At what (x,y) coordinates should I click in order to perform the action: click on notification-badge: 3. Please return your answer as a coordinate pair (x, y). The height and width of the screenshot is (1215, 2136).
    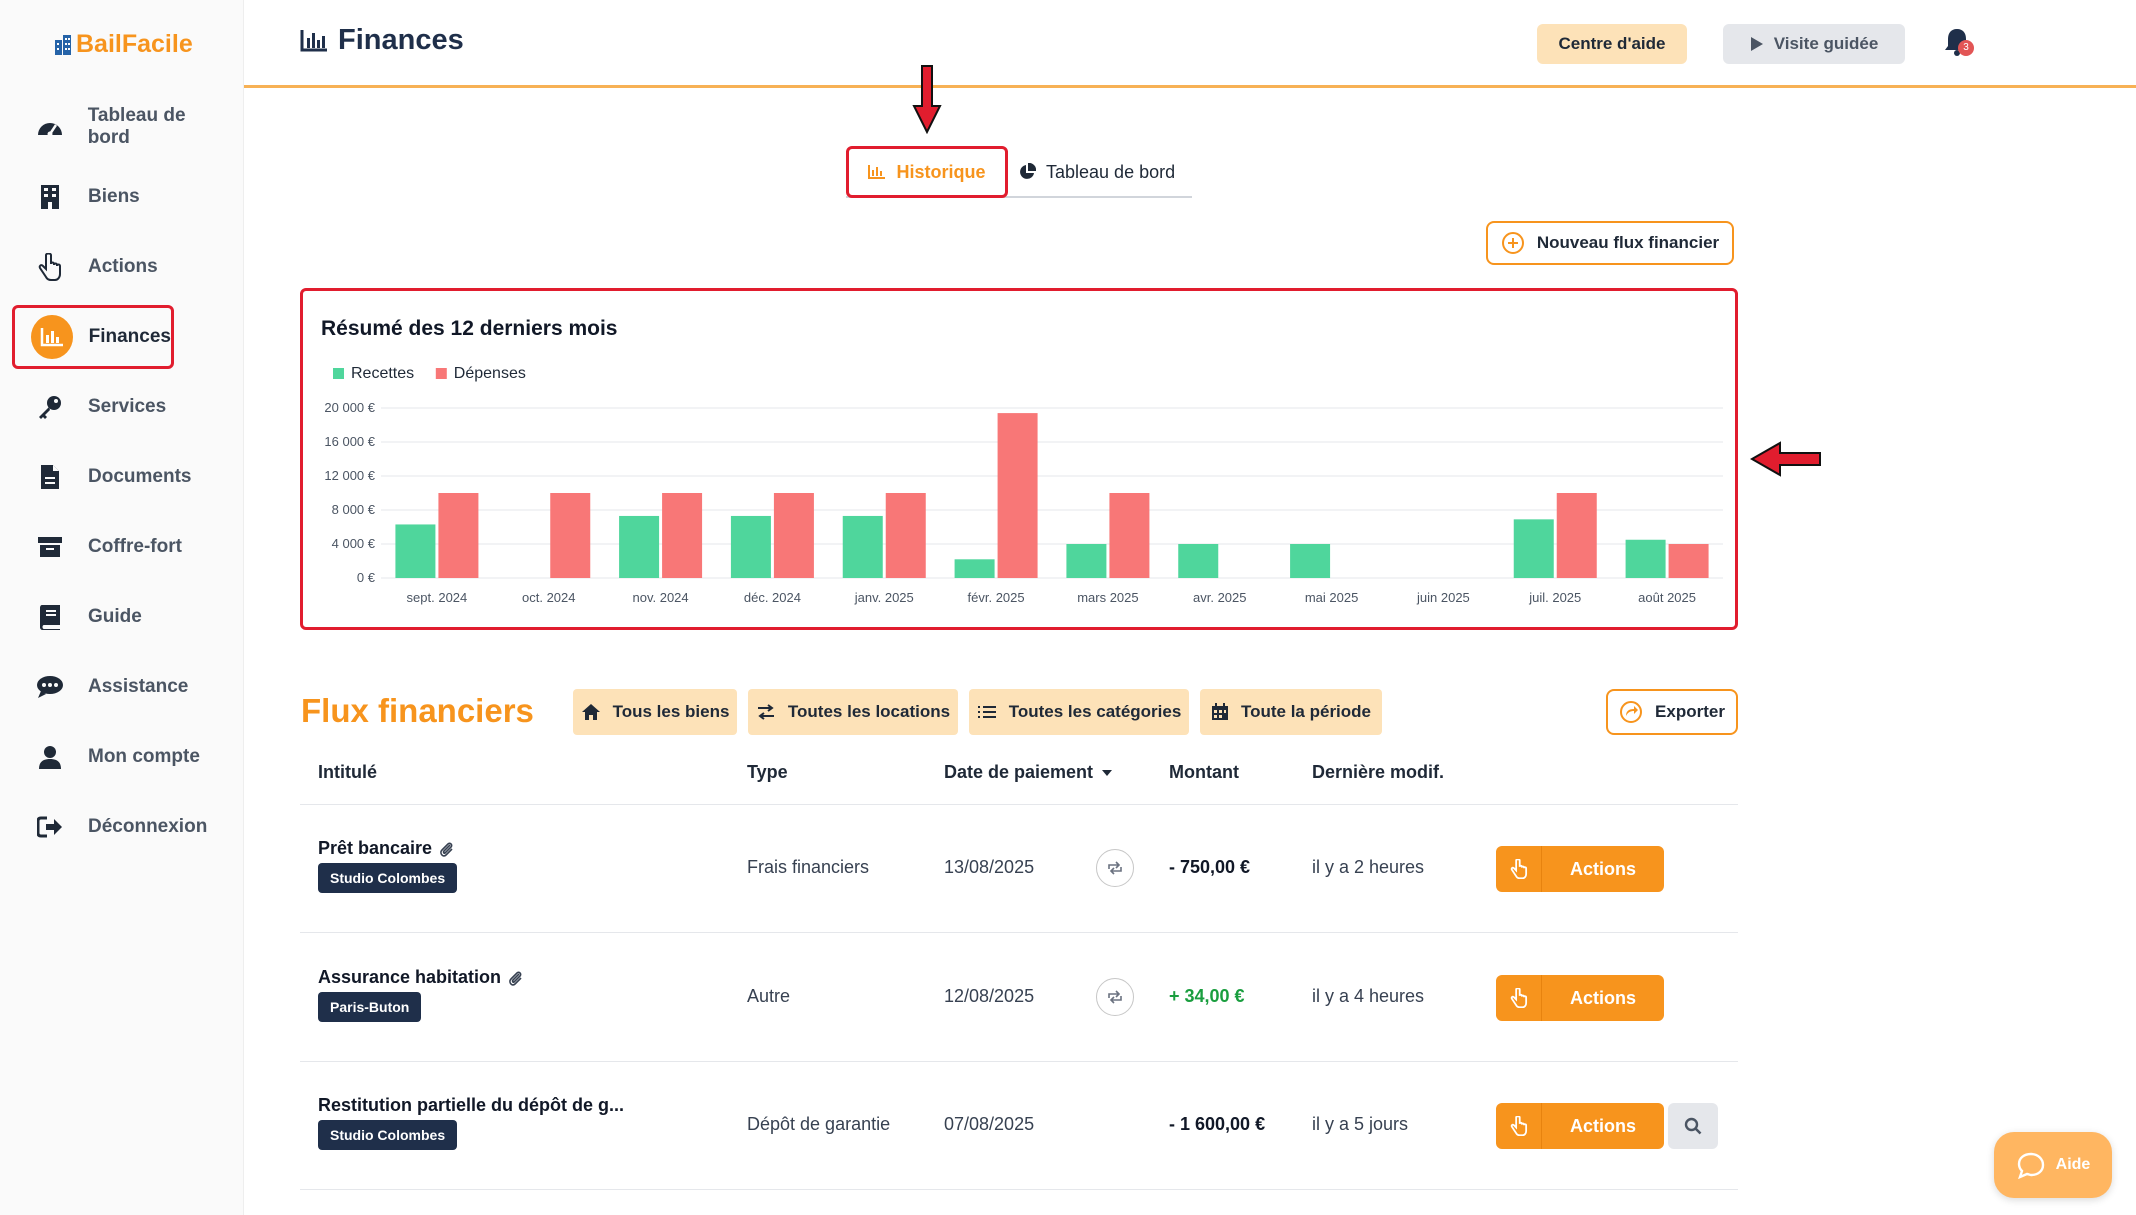
    Looking at the image, I should click on (1966, 48).